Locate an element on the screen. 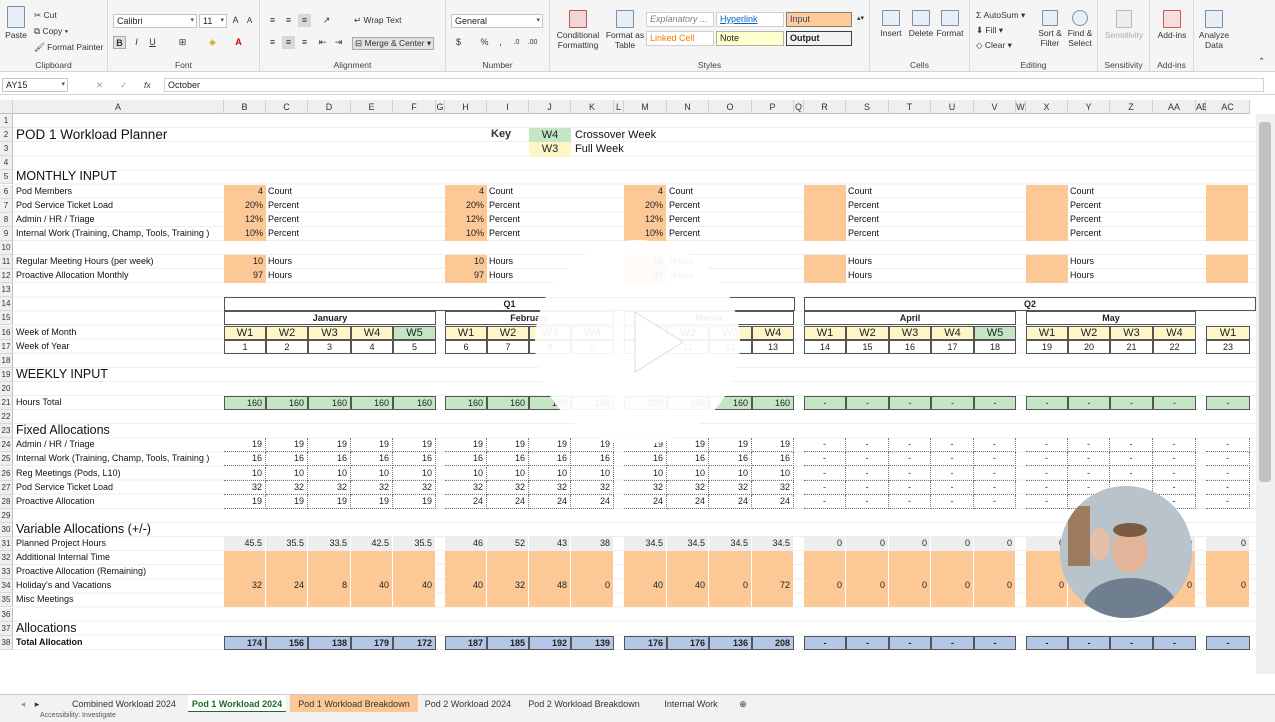 The height and width of the screenshot is (722, 1275). wrap-text-button: ↵ Wrap Text is located at coordinates (377, 20).